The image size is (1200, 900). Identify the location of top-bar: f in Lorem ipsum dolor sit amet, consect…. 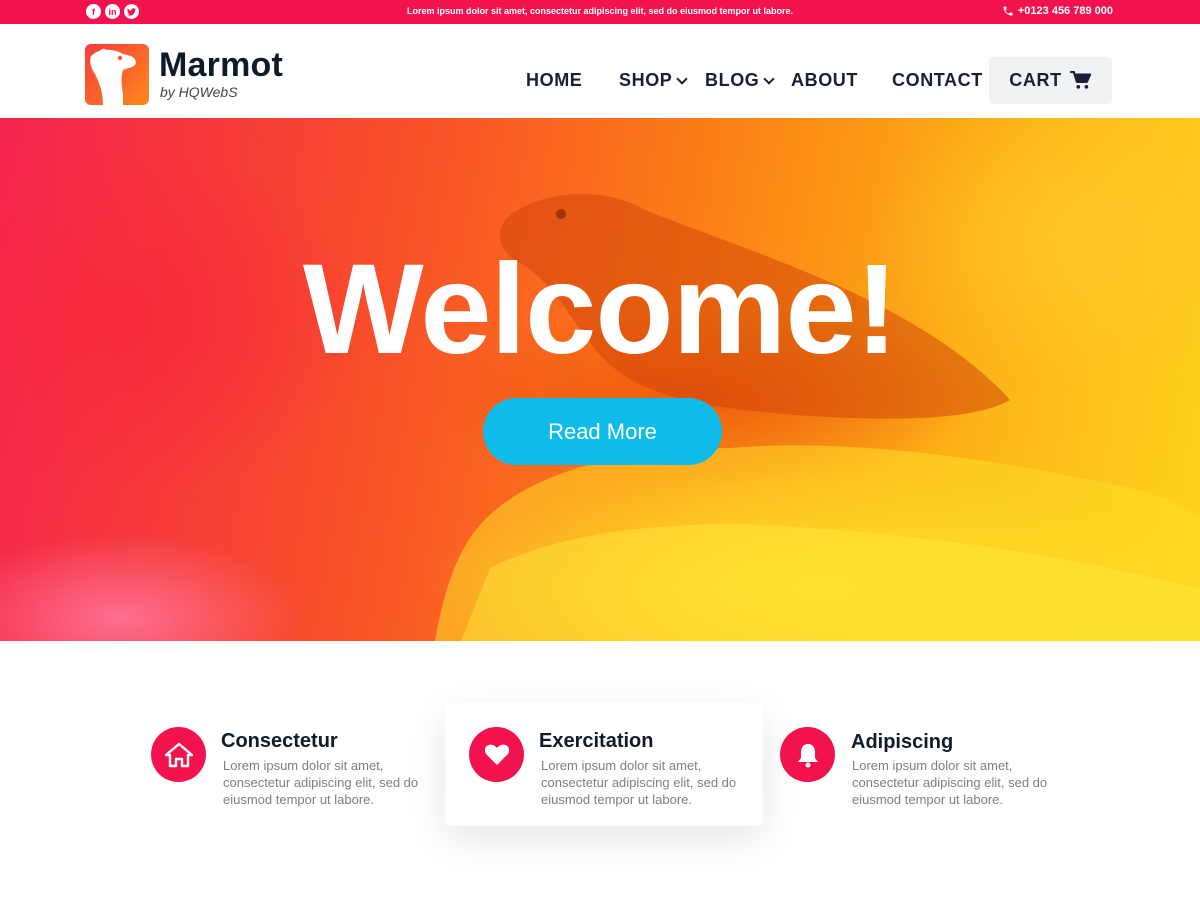
(600, 12).